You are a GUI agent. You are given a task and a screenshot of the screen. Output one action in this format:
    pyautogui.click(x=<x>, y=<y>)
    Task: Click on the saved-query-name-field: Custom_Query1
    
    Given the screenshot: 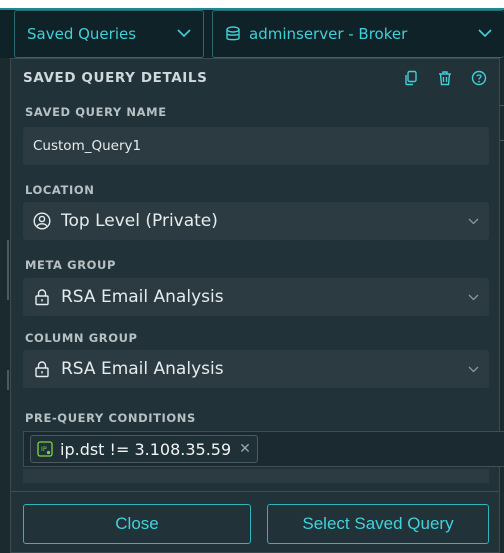 What is the action you would take?
    pyautogui.click(x=256, y=146)
    